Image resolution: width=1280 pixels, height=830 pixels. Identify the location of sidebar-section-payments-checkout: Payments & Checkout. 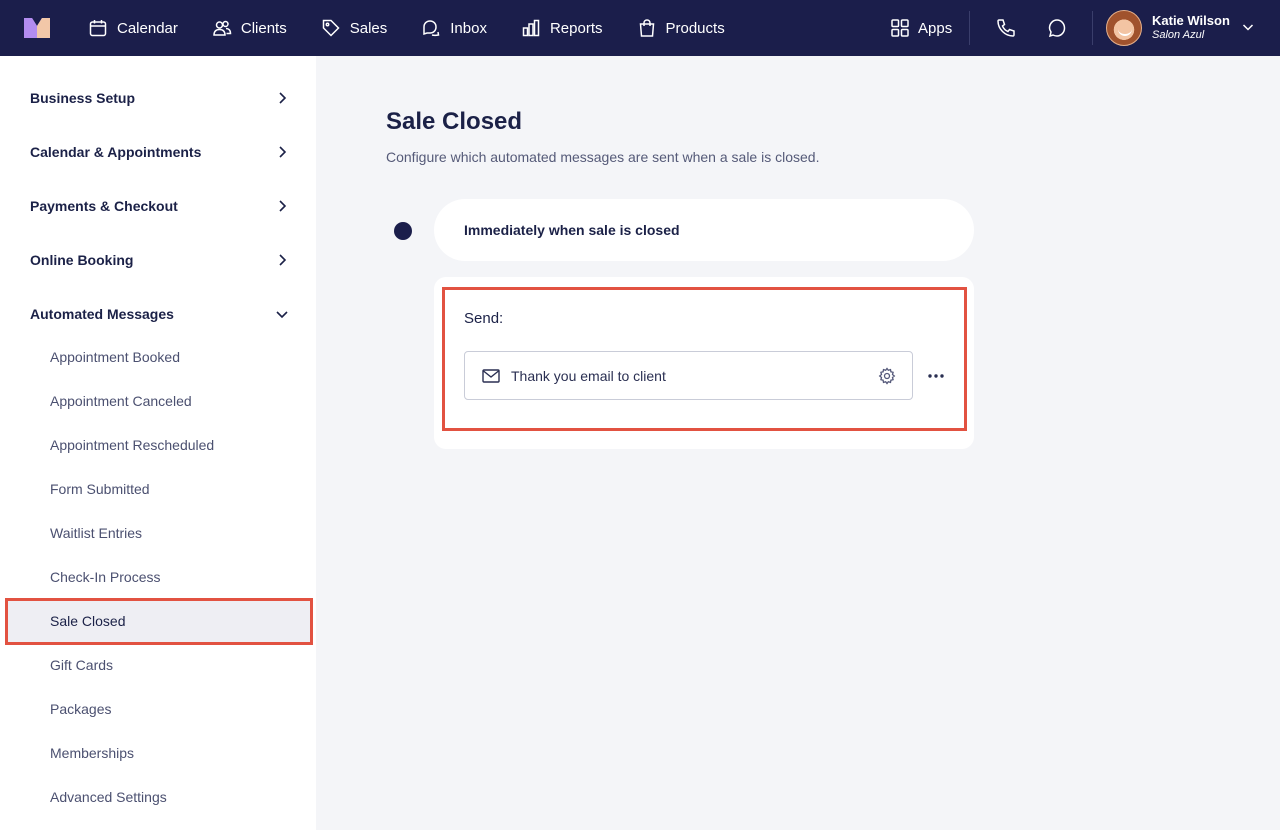
(160, 206).